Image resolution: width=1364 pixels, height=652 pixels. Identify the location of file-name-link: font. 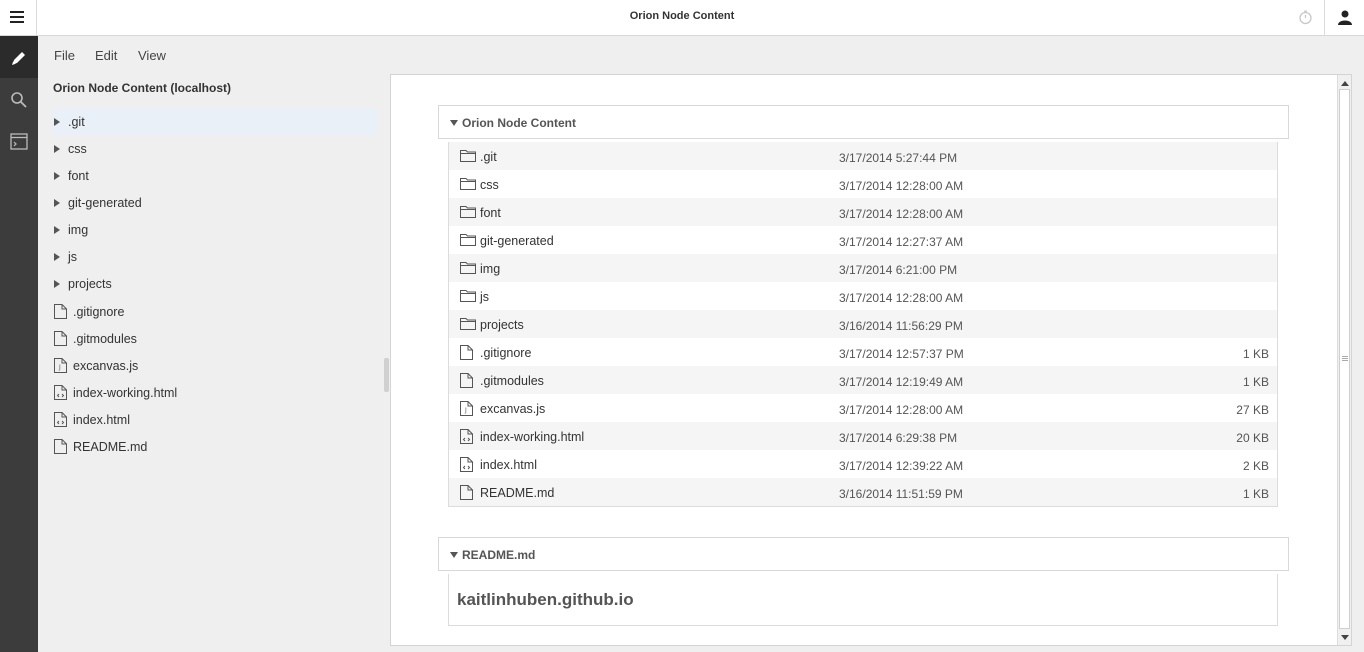
(490, 213).